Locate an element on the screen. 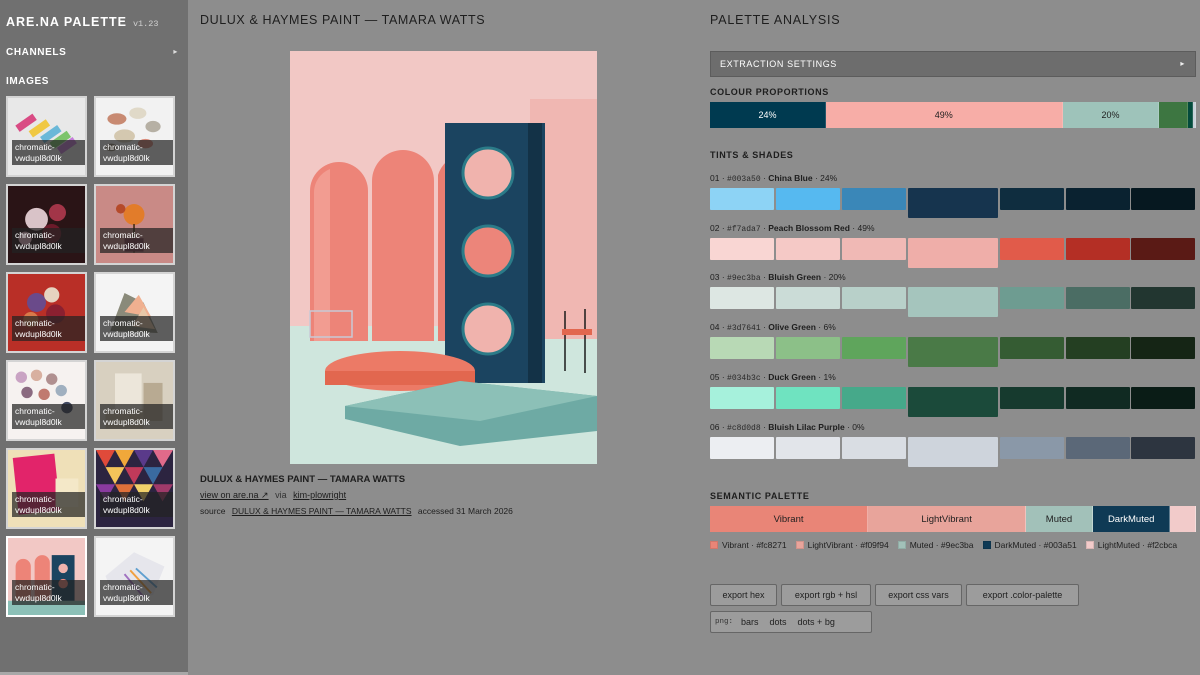 Image resolution: width=1200 pixels, height=675 pixels. app-title: ARE.NA PALETTE is located at coordinates (66, 22).